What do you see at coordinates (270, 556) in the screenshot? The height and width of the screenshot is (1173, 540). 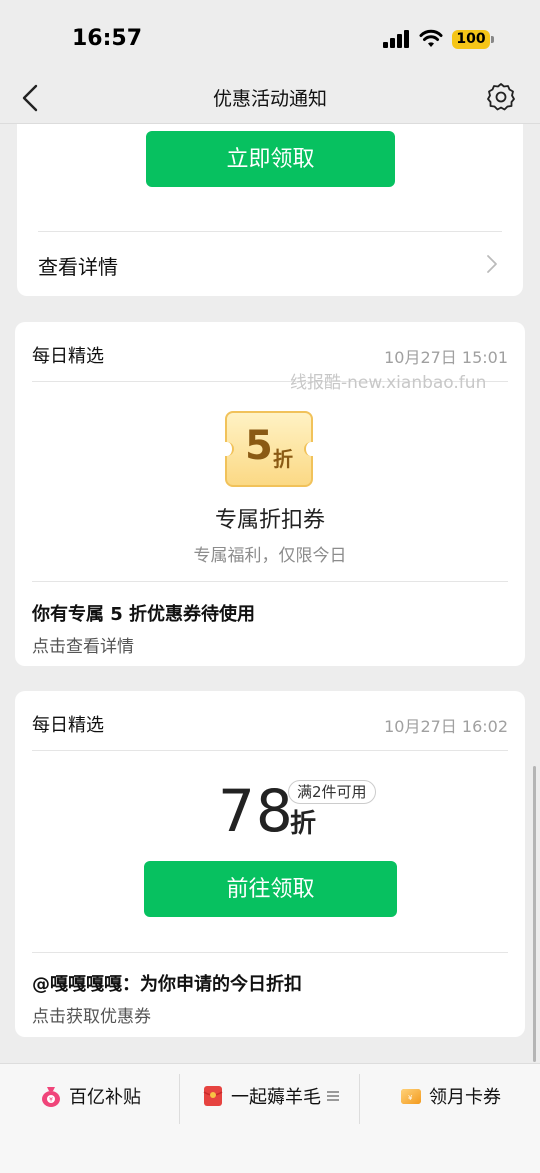 I see `coupon-subtitle: 专属福利，仅限今日` at bounding box center [270, 556].